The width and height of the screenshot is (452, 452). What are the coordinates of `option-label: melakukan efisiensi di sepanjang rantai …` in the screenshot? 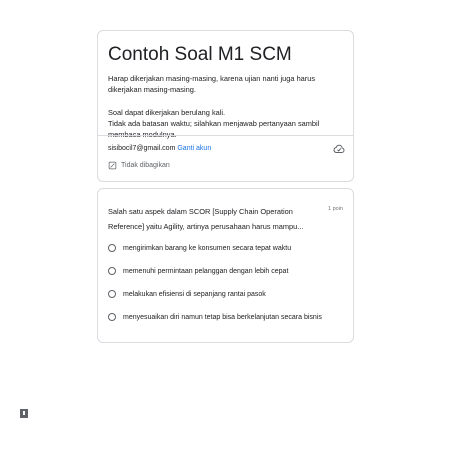 It's located at (194, 294).